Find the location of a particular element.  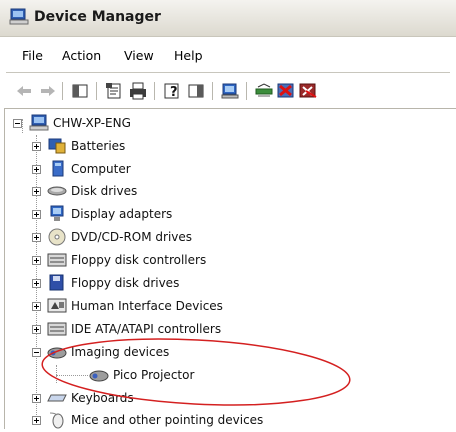

battery-icon is located at coordinates (57, 146).